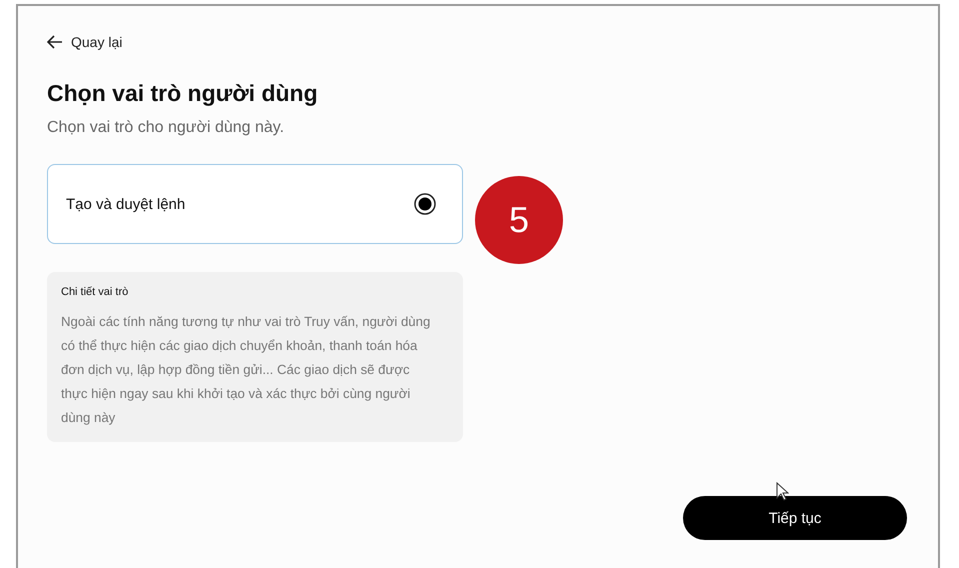 This screenshot has height=568, width=959. I want to click on details-text: Ngoài các tính năng tương tự như vai trò Truy vấn, người dùng có thể thực hiện các giao dịch chuyển khoản, thanh toán hóa đơn dịch vụ, lập hợp đồng tiền gửi... Các giao dịch sẽ được thực hiện ngay sau khi khởi tạo và xác thực bởi cùng người dùng này, so click(246, 370).